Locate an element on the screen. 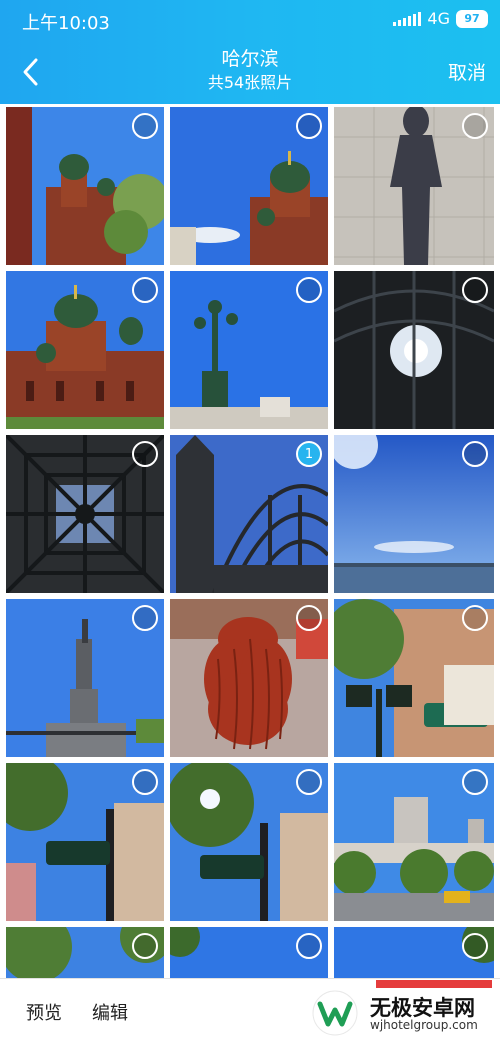 This screenshot has height=1042, width=500. battery-icon: 97 is located at coordinates (472, 18).